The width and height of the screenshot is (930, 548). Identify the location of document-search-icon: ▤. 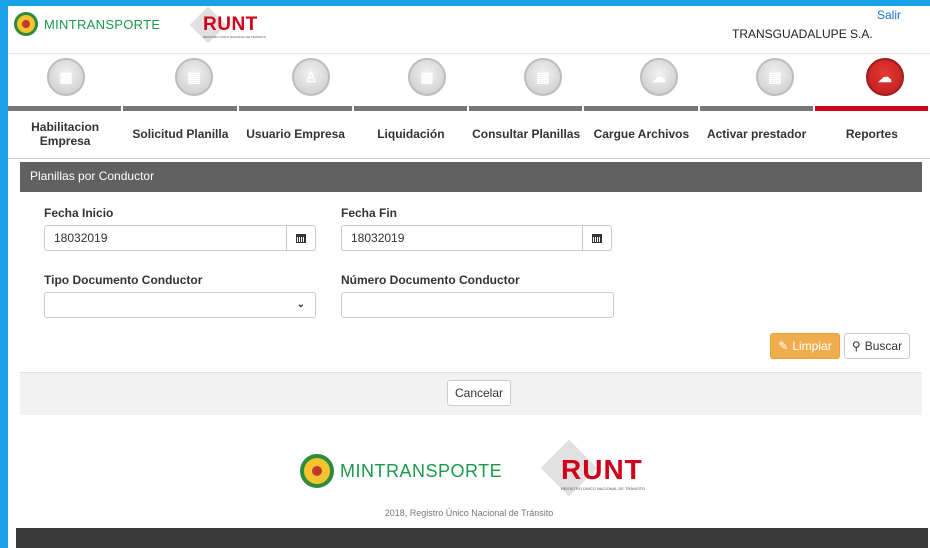
(543, 77).